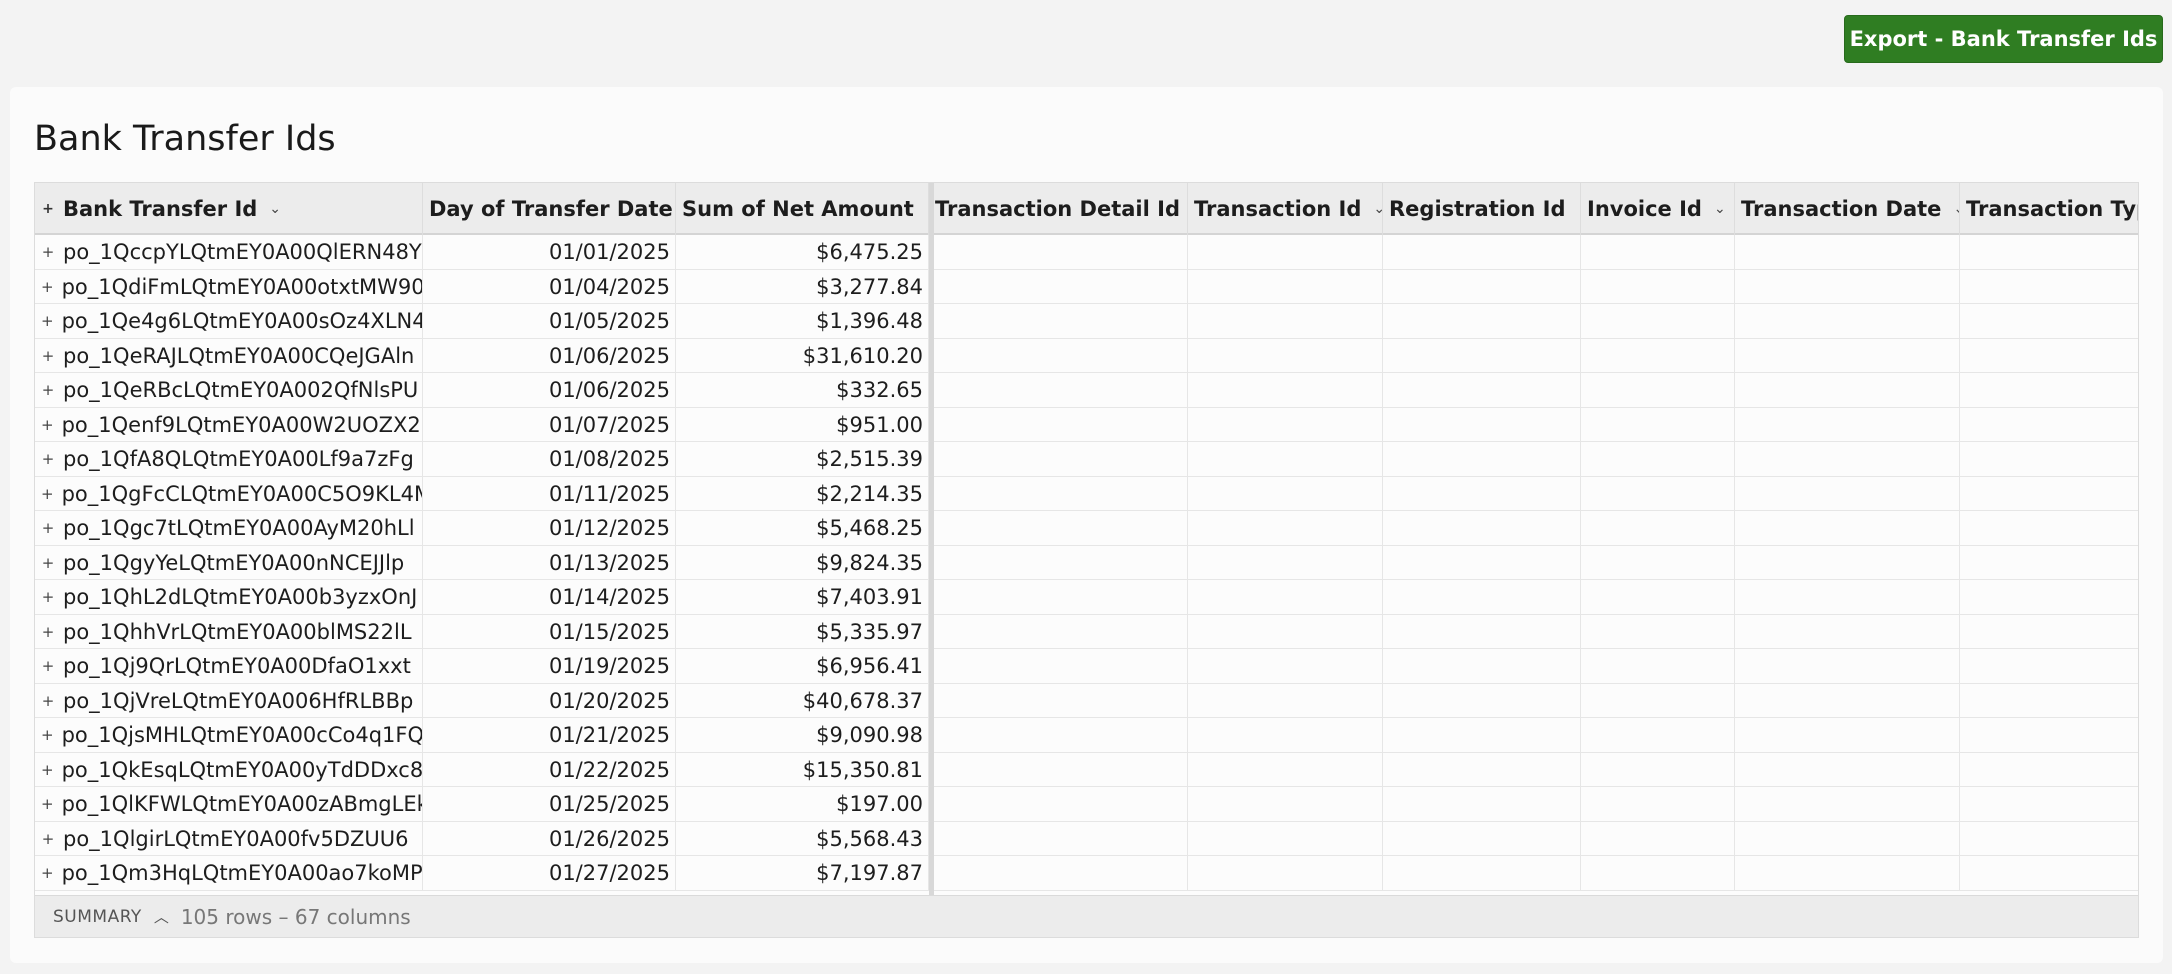 The image size is (2172, 974). Describe the element at coordinates (549, 597) in the screenshot. I see `cell-day-of-transfer-date: 01/14/2025` at that location.